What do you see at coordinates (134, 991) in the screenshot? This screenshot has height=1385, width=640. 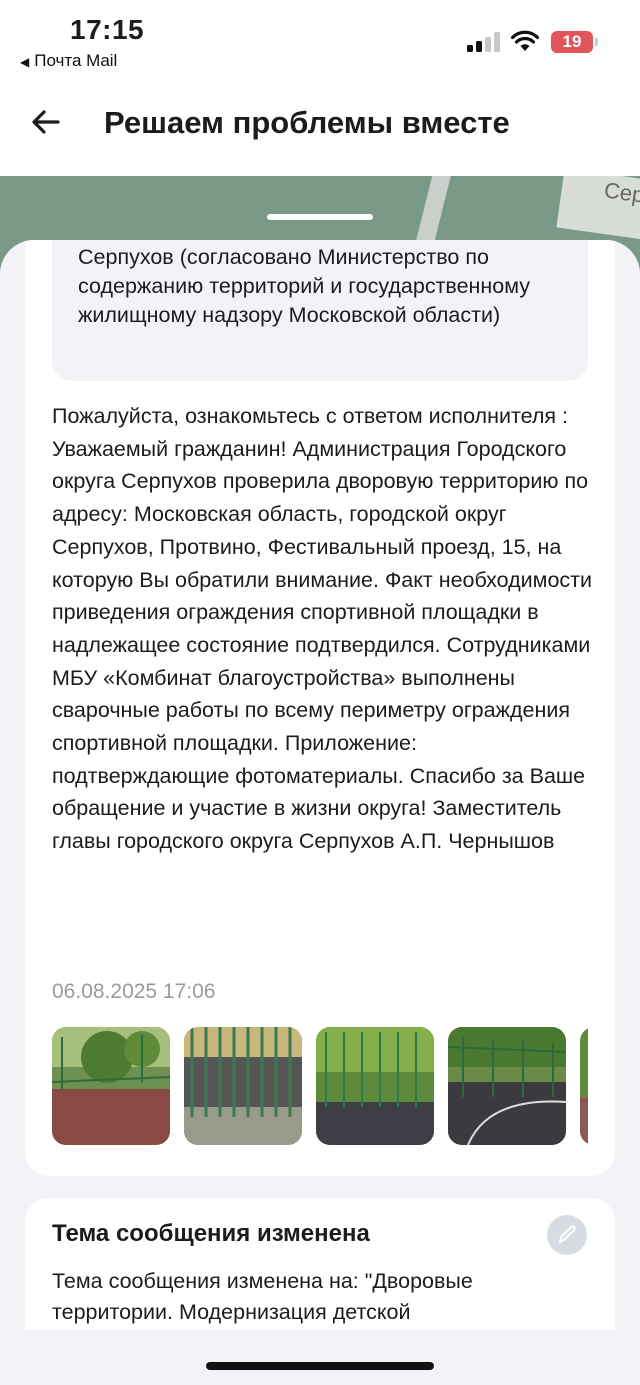 I see `response-date: 06.08.2025 17:06` at bounding box center [134, 991].